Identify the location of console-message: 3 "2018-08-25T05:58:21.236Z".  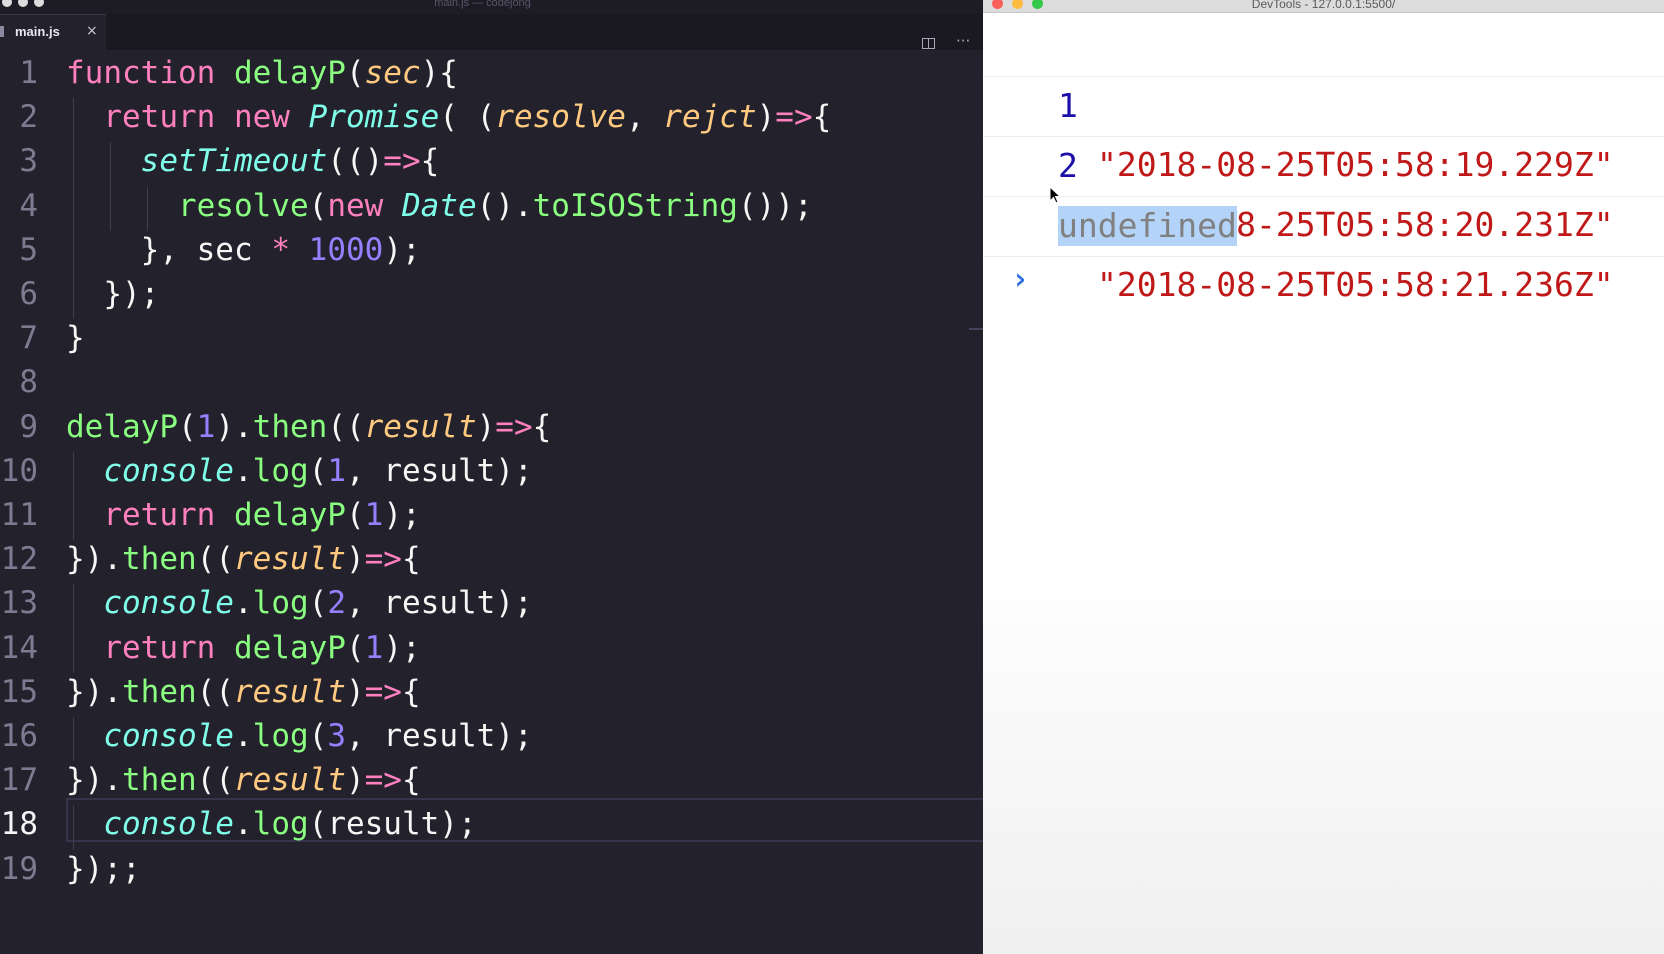
(1323, 220).